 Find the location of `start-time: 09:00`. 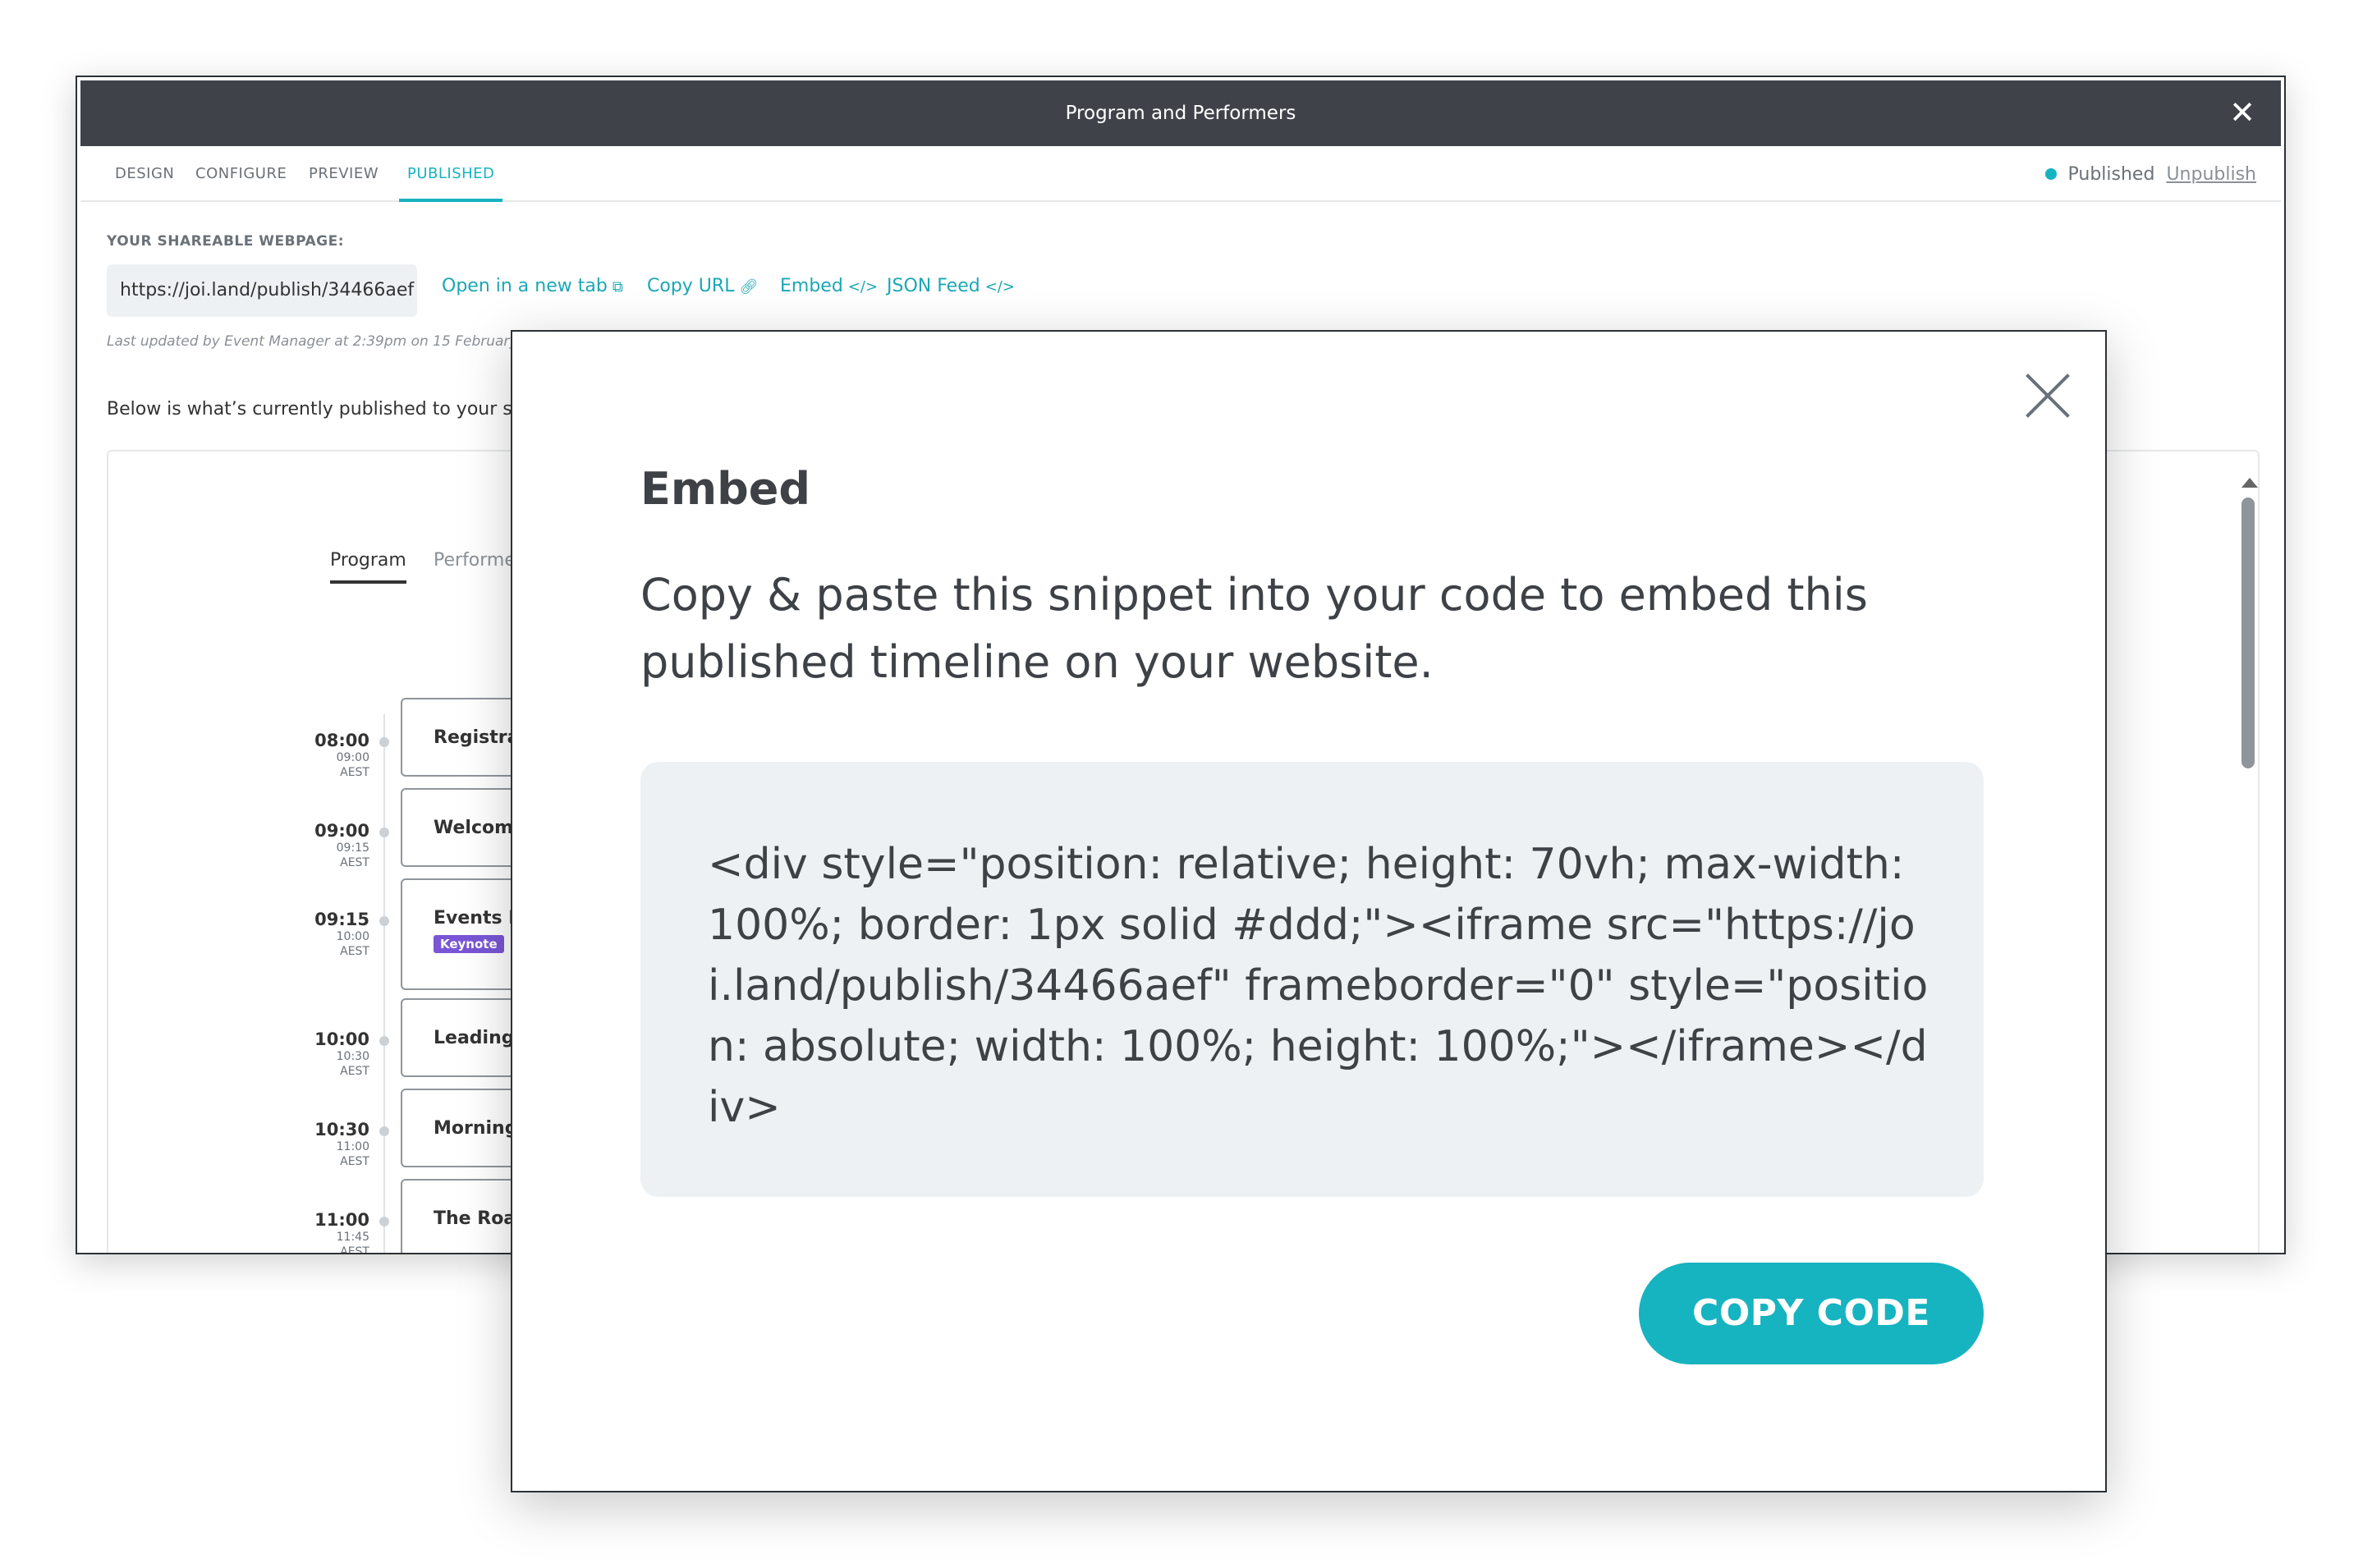

start-time: 09:00 is located at coordinates (341, 831).